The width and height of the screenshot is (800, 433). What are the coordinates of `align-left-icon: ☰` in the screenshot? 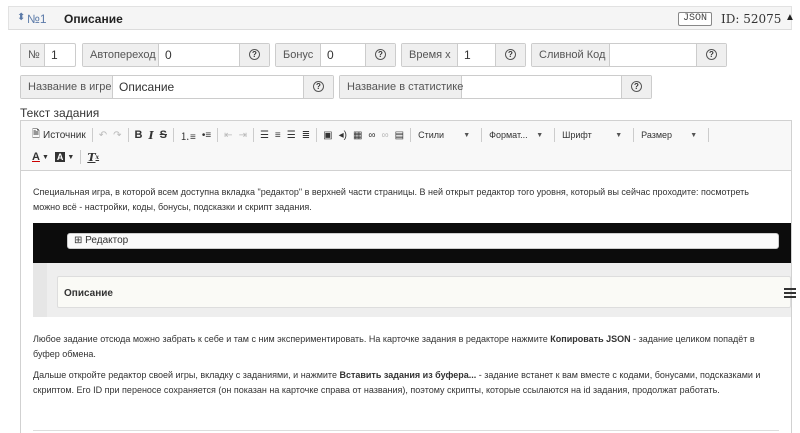 It's located at (264, 135).